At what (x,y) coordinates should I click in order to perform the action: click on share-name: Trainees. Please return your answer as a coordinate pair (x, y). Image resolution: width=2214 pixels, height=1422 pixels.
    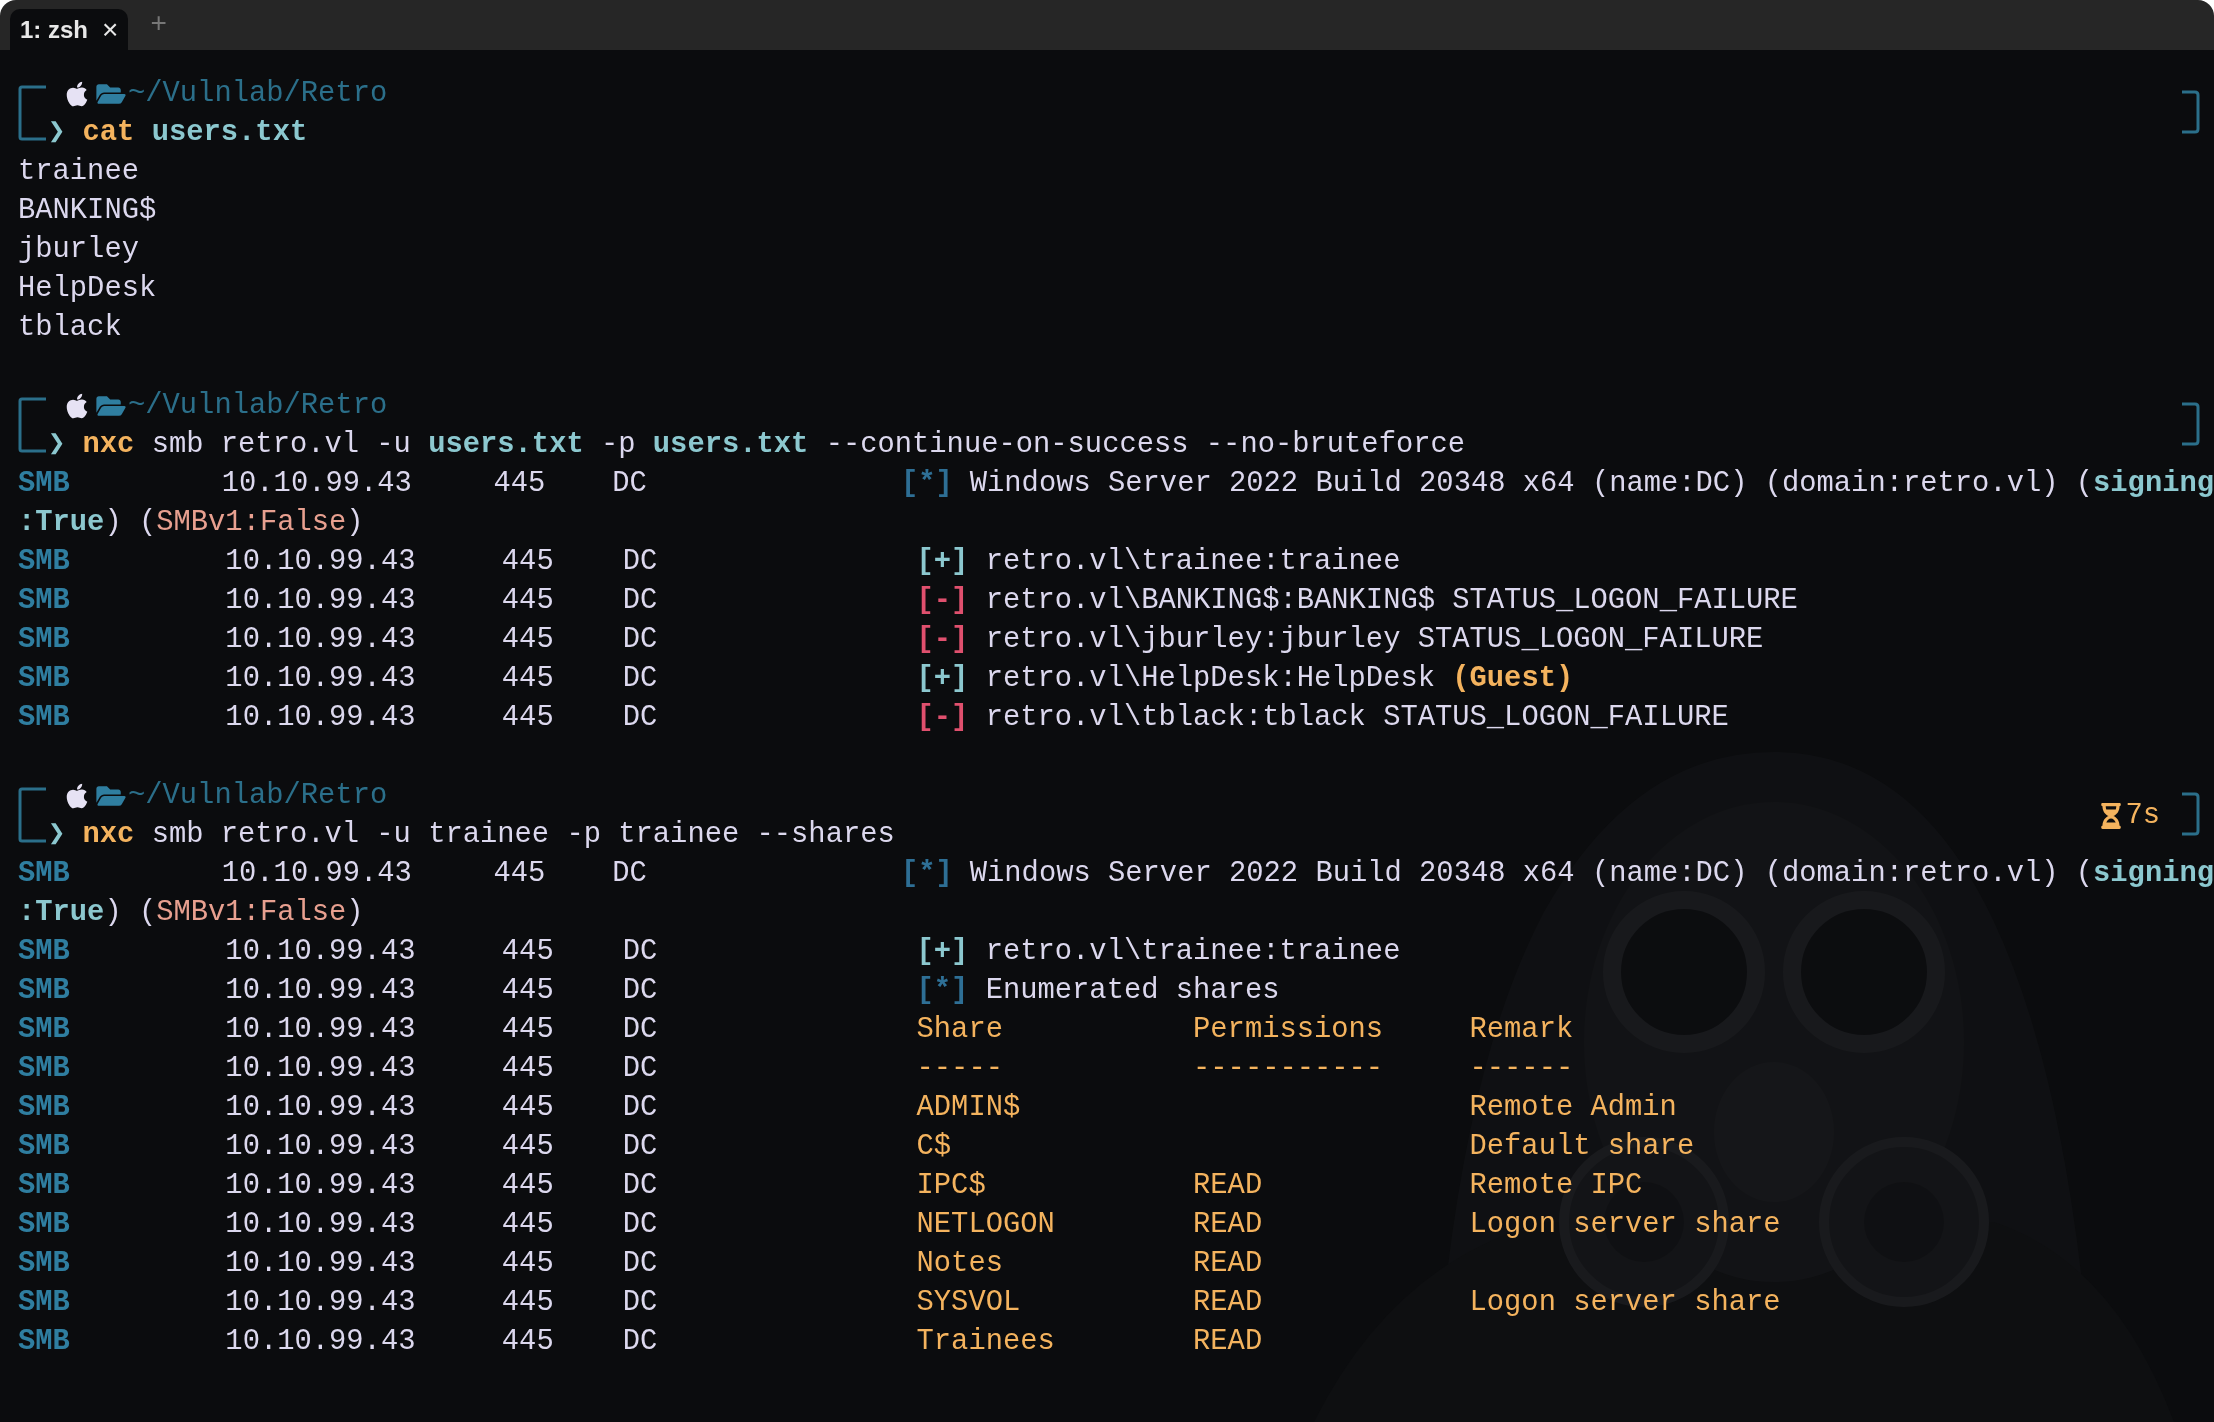
    Looking at the image, I should click on (985, 1341).